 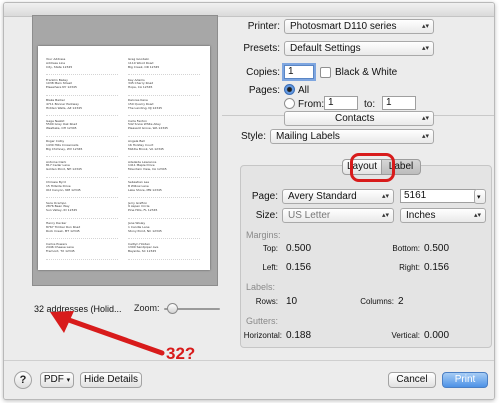 I want to click on pages-from-field: 1, so click(x=341, y=103).